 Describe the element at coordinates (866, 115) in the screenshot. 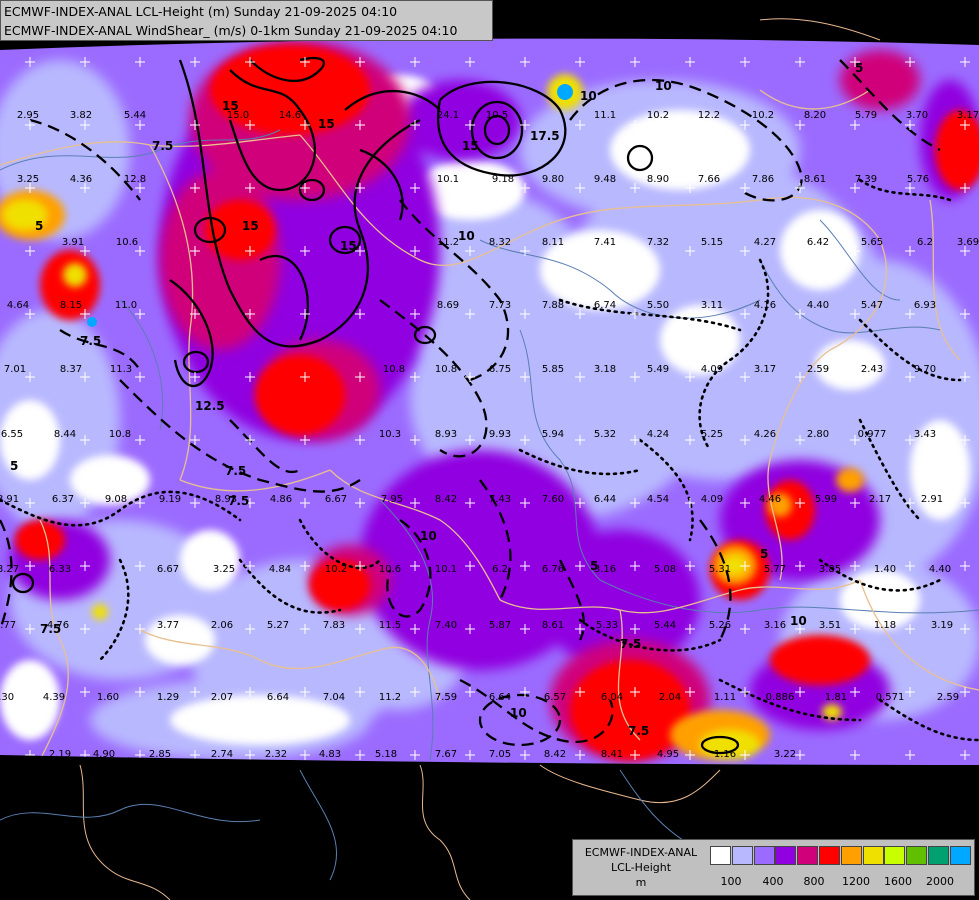

I see `grid-value-label: 5.79` at that location.